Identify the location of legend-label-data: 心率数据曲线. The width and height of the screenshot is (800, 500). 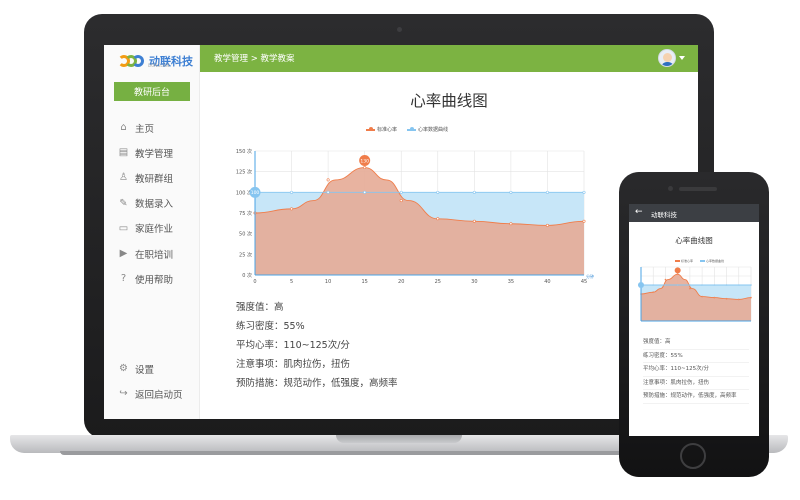
(433, 130).